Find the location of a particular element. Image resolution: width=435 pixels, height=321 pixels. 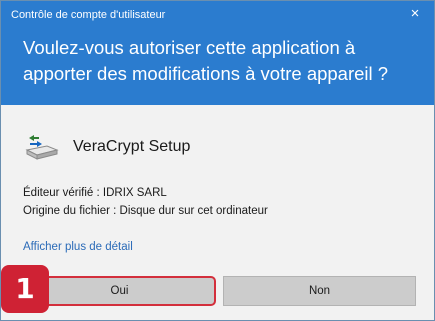

app-info: VeraCrypt Setup is located at coordinates (106, 147).